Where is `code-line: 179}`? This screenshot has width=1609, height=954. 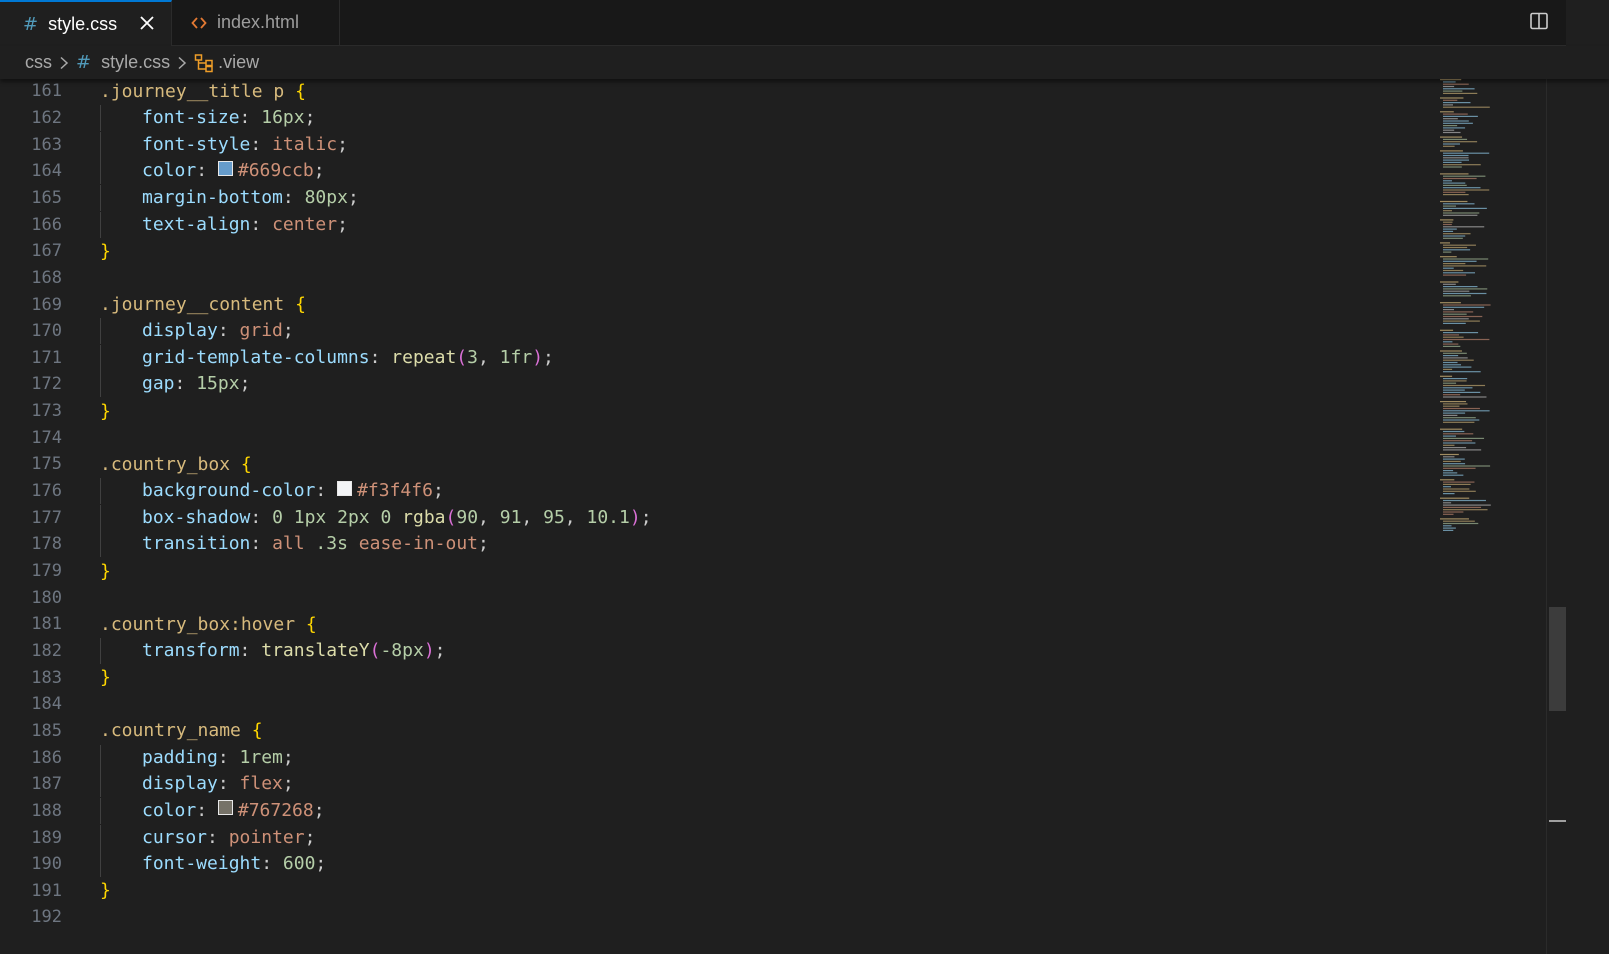 code-line: 179} is located at coordinates (710, 571).